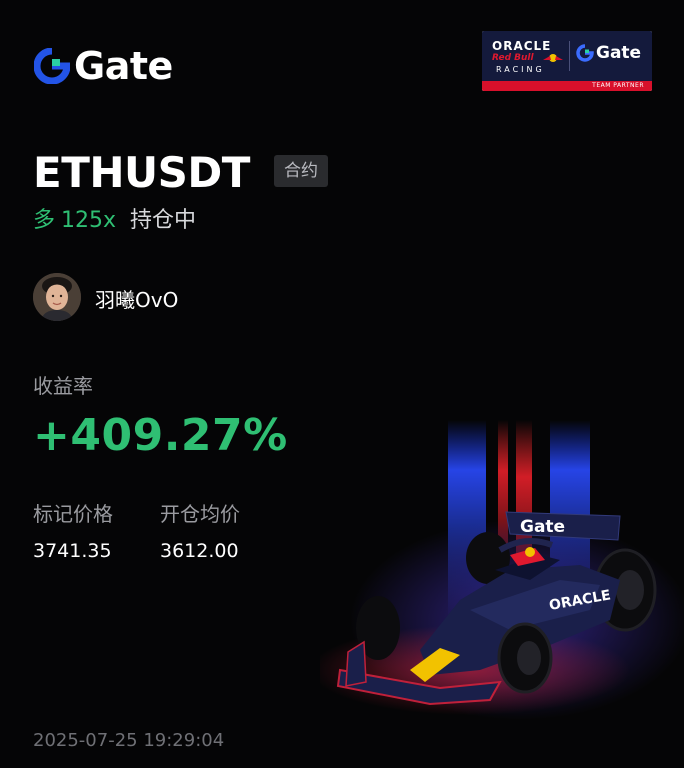  What do you see at coordinates (342, 772) in the screenshot?
I see `bottom-edge` at bounding box center [342, 772].